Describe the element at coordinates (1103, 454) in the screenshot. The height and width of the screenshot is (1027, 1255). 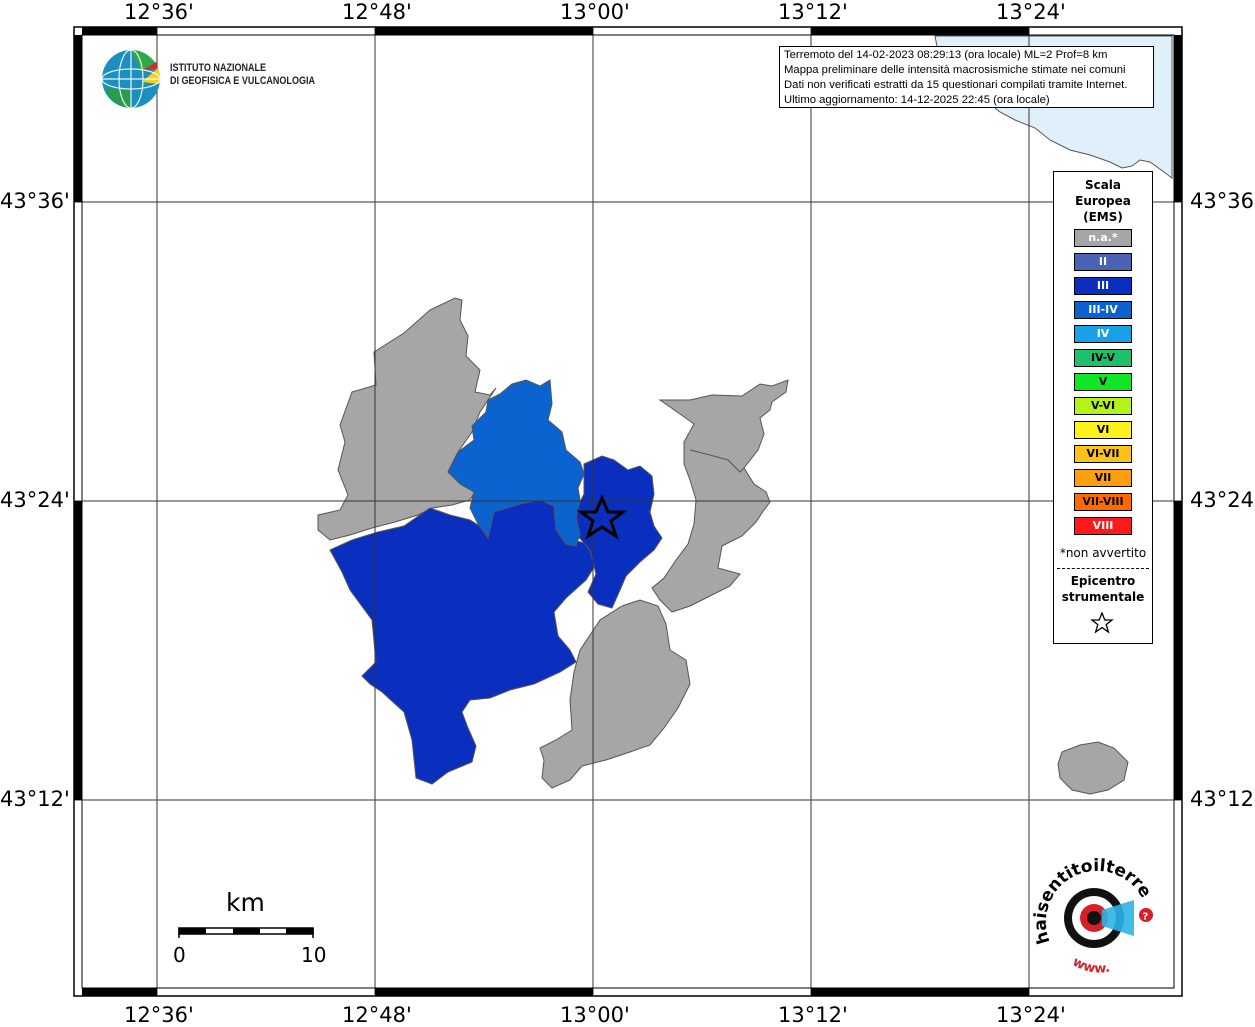
I see `legend-swatch: VI-VII` at that location.